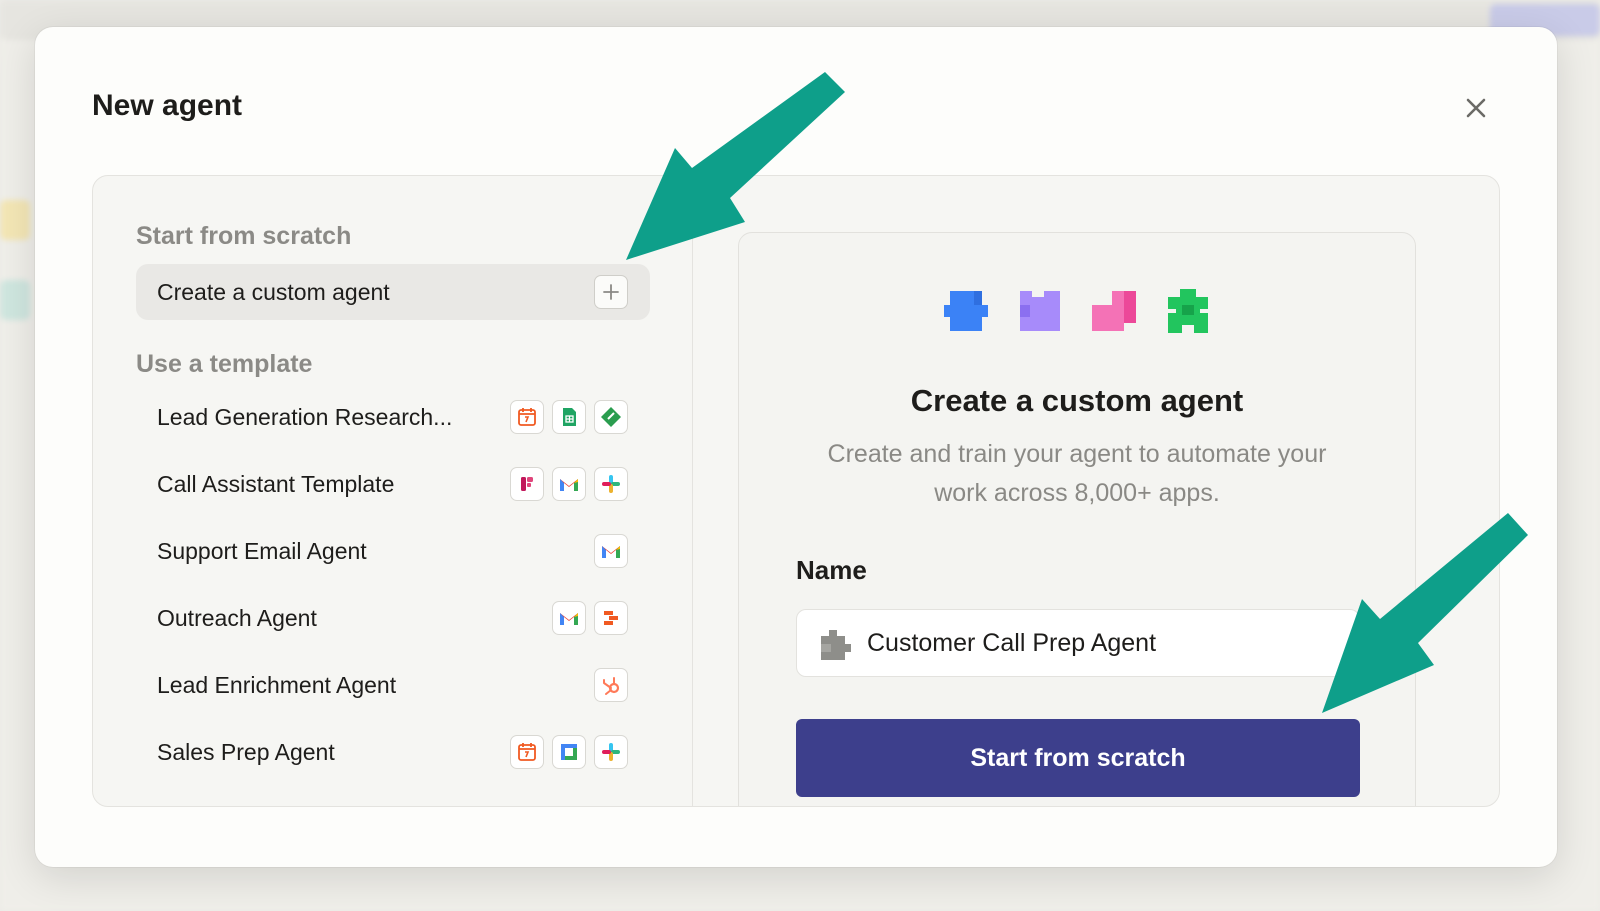 This screenshot has height=911, width=1600. I want to click on template-item: Lead Enrichment Agent, so click(393, 685).